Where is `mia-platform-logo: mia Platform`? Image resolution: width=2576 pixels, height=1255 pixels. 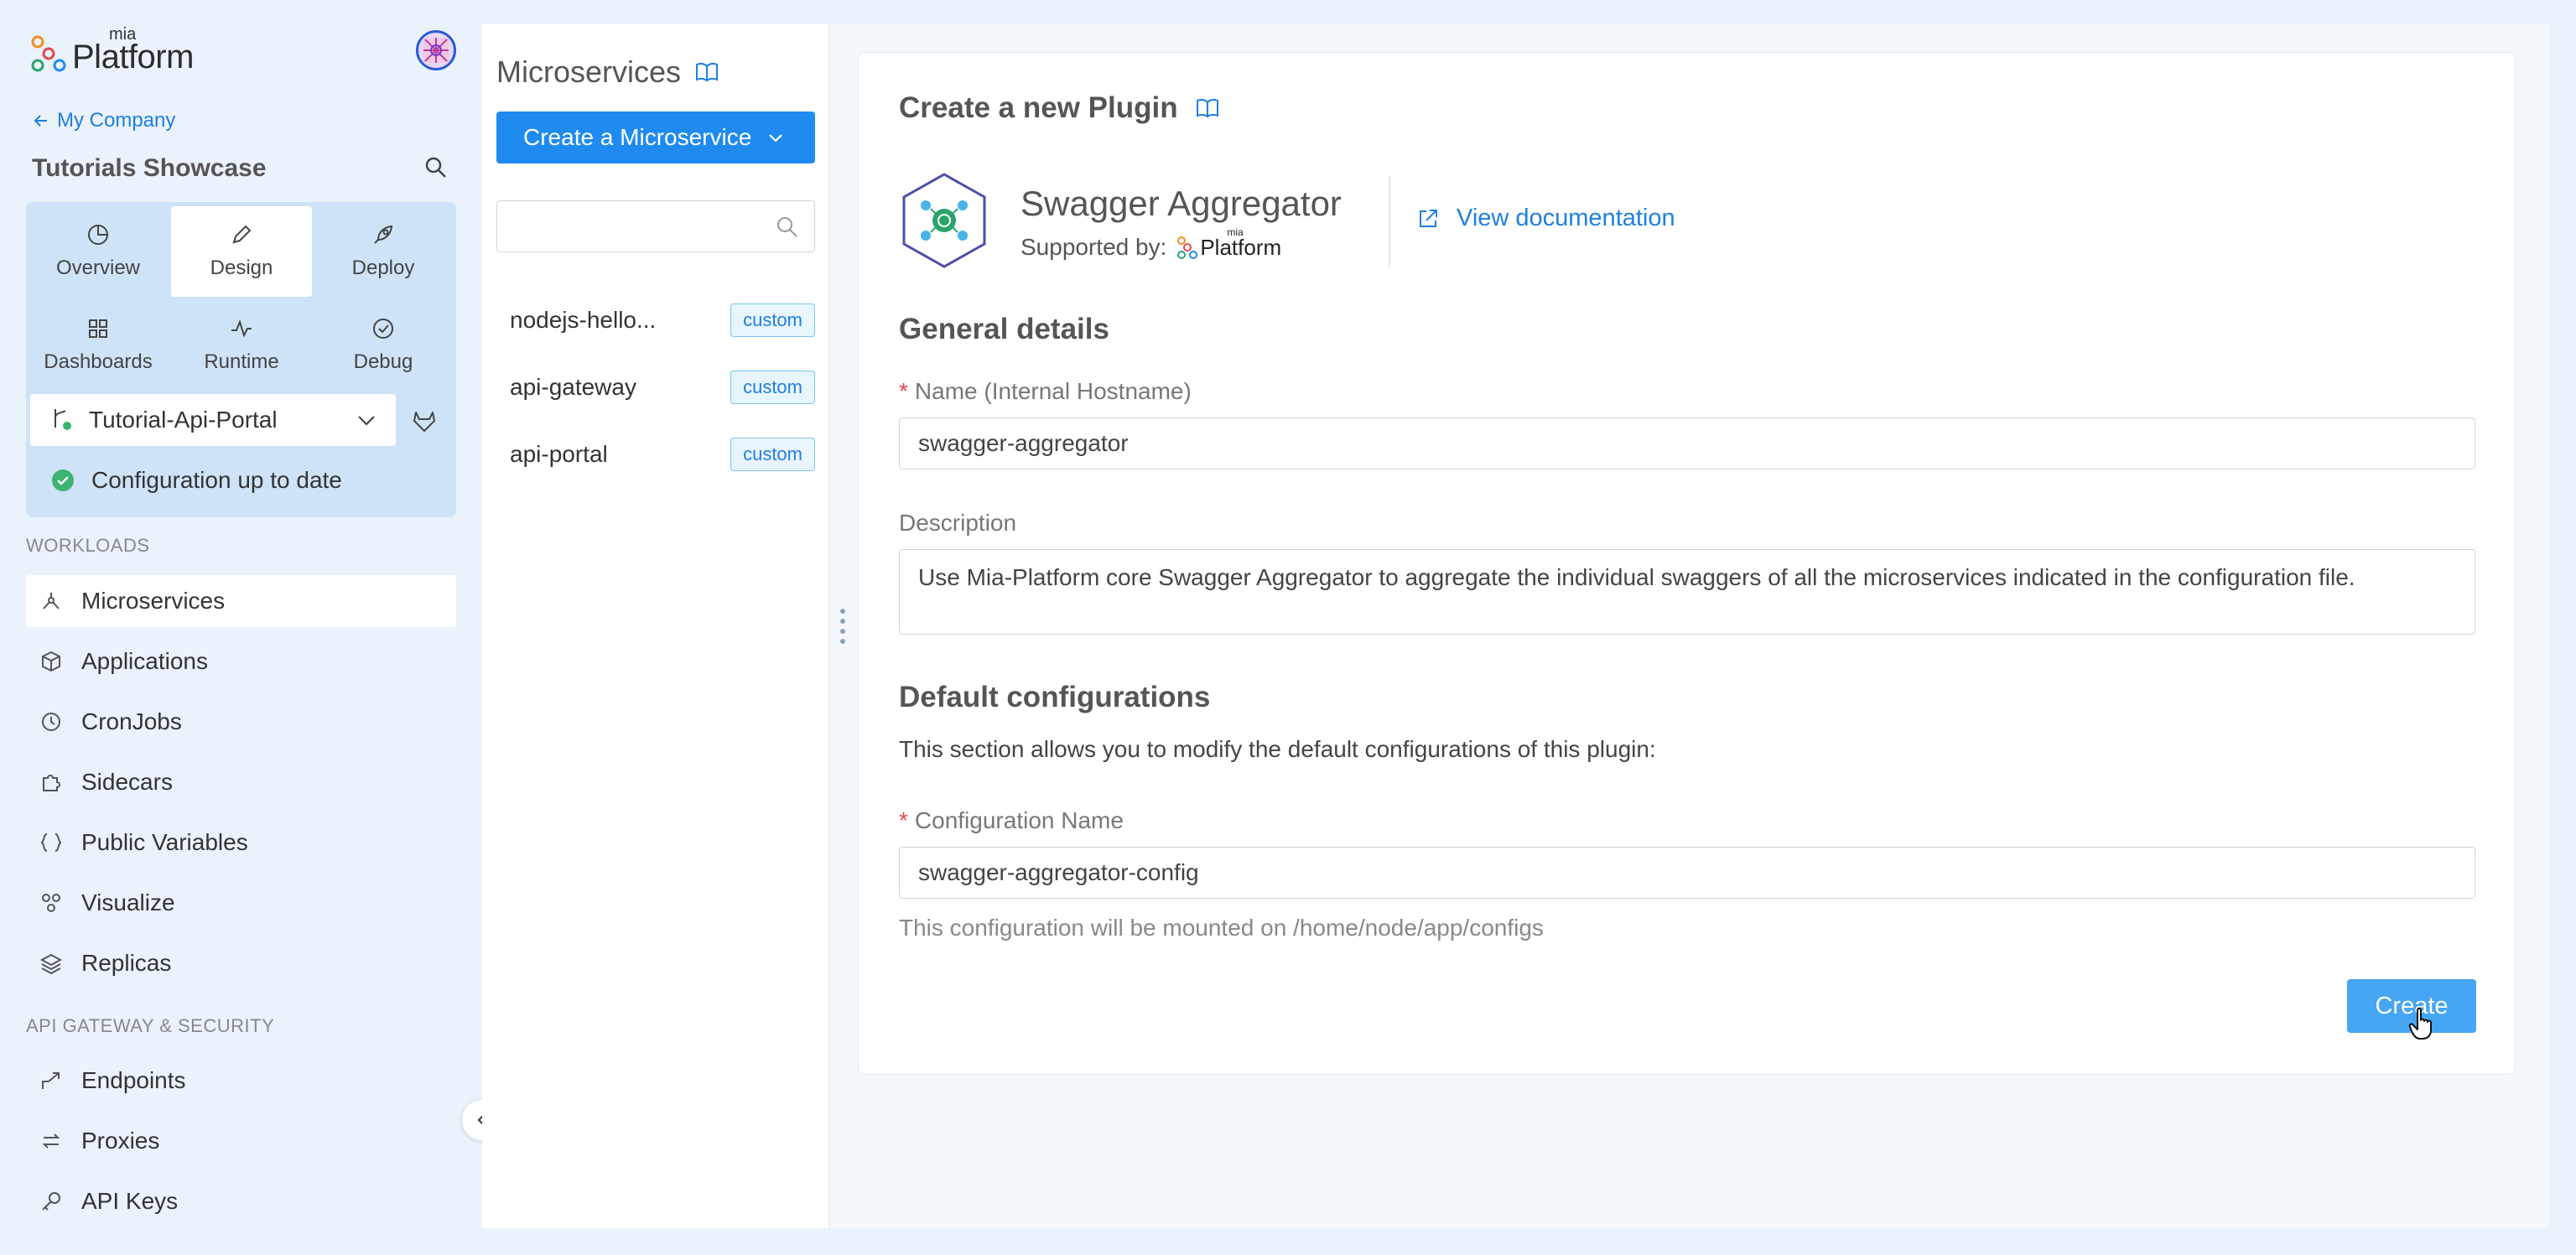
mia-platform-logo: mia Platform is located at coordinates (112, 50).